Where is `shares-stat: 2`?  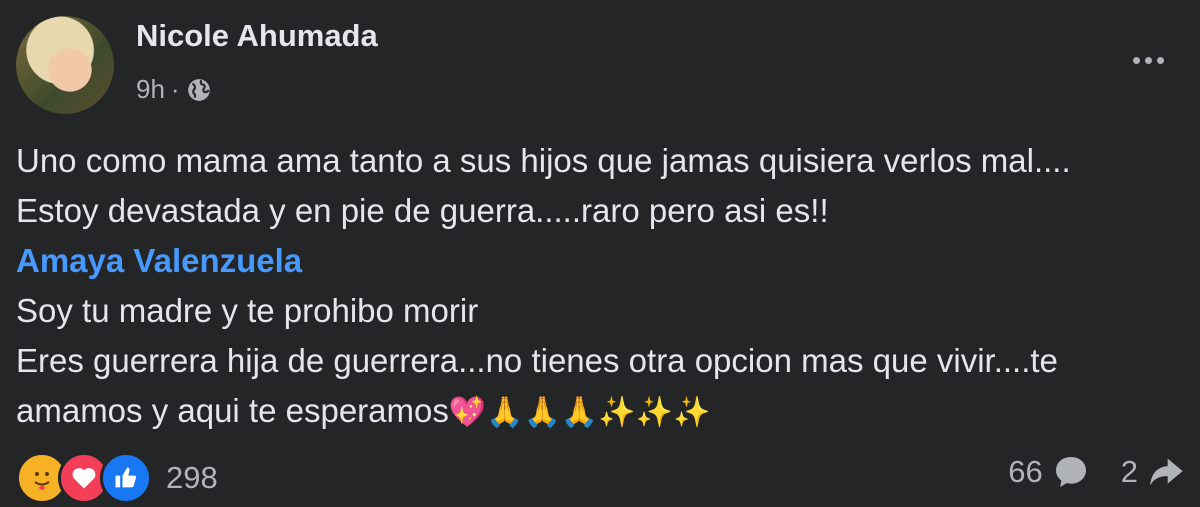 shares-stat: 2 is located at coordinates (1153, 472).